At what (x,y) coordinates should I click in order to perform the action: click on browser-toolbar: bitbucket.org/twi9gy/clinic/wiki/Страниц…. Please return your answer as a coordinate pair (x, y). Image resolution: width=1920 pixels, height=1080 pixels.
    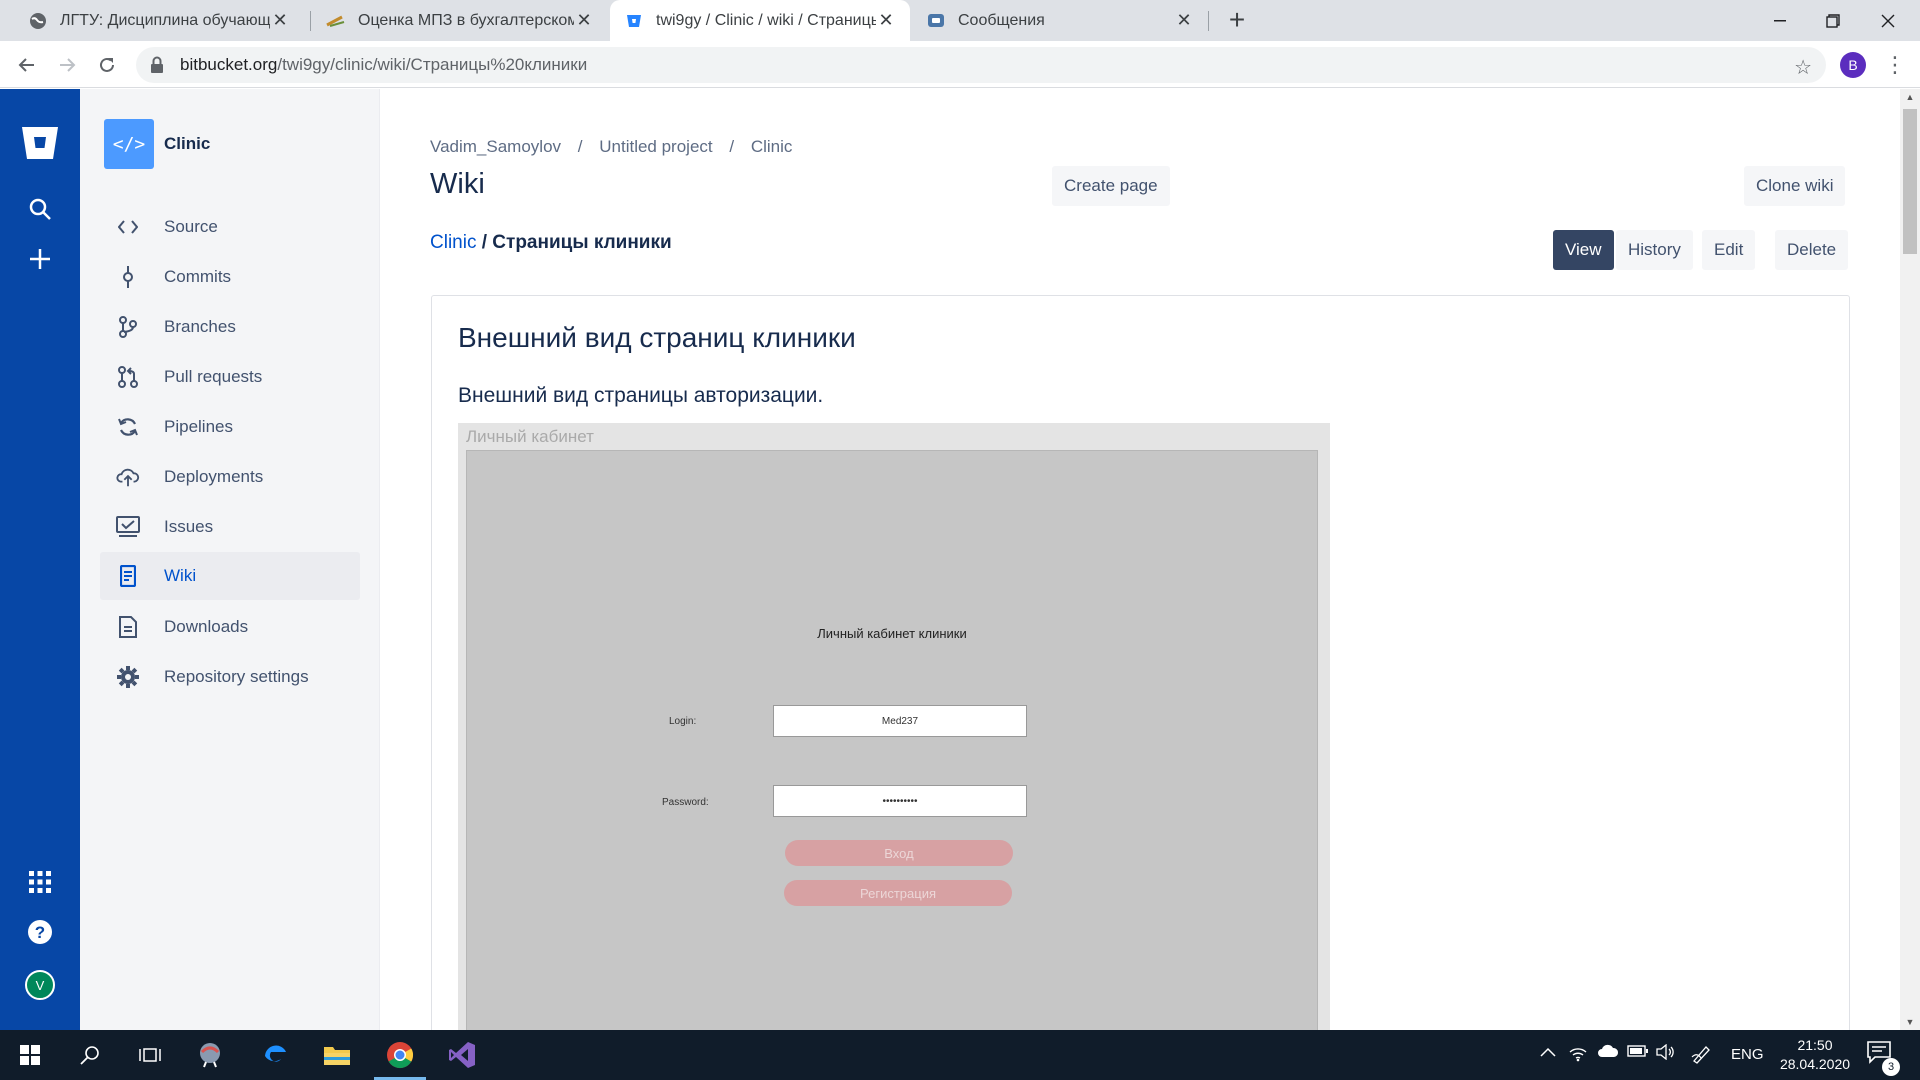
    Looking at the image, I should click on (960, 64).